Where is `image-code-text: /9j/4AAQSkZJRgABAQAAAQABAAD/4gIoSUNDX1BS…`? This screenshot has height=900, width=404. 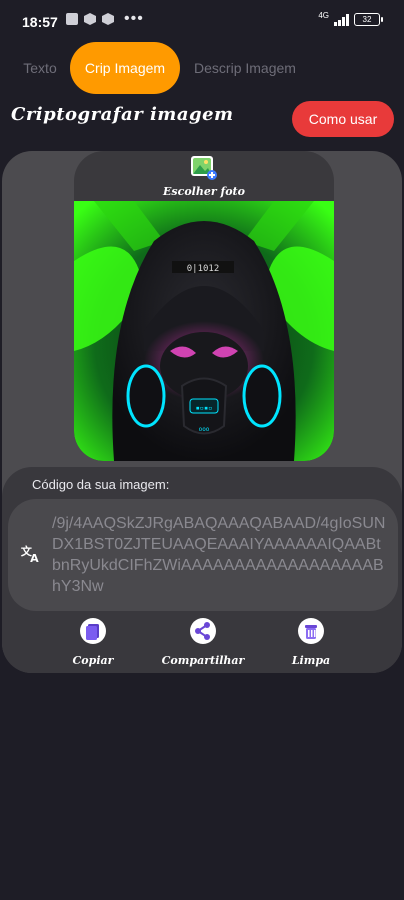
image-code-text: /9j/4AAQSkZJRgABAQAAAQABAAD/4gIoSUNDX1BS… is located at coordinates (220, 555).